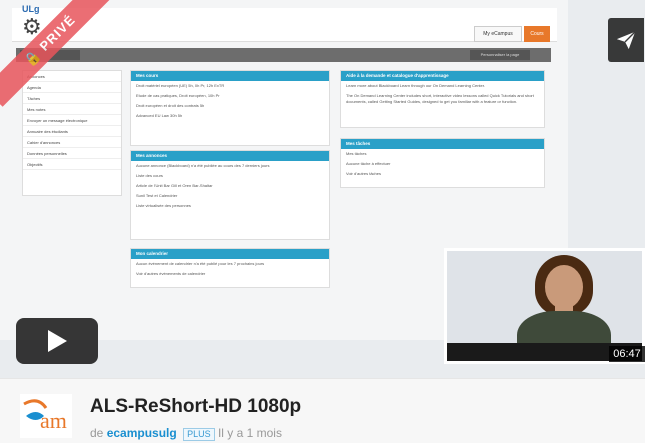  What do you see at coordinates (230, 254) in the screenshot?
I see `panel-title: Mon calendrier` at bounding box center [230, 254].